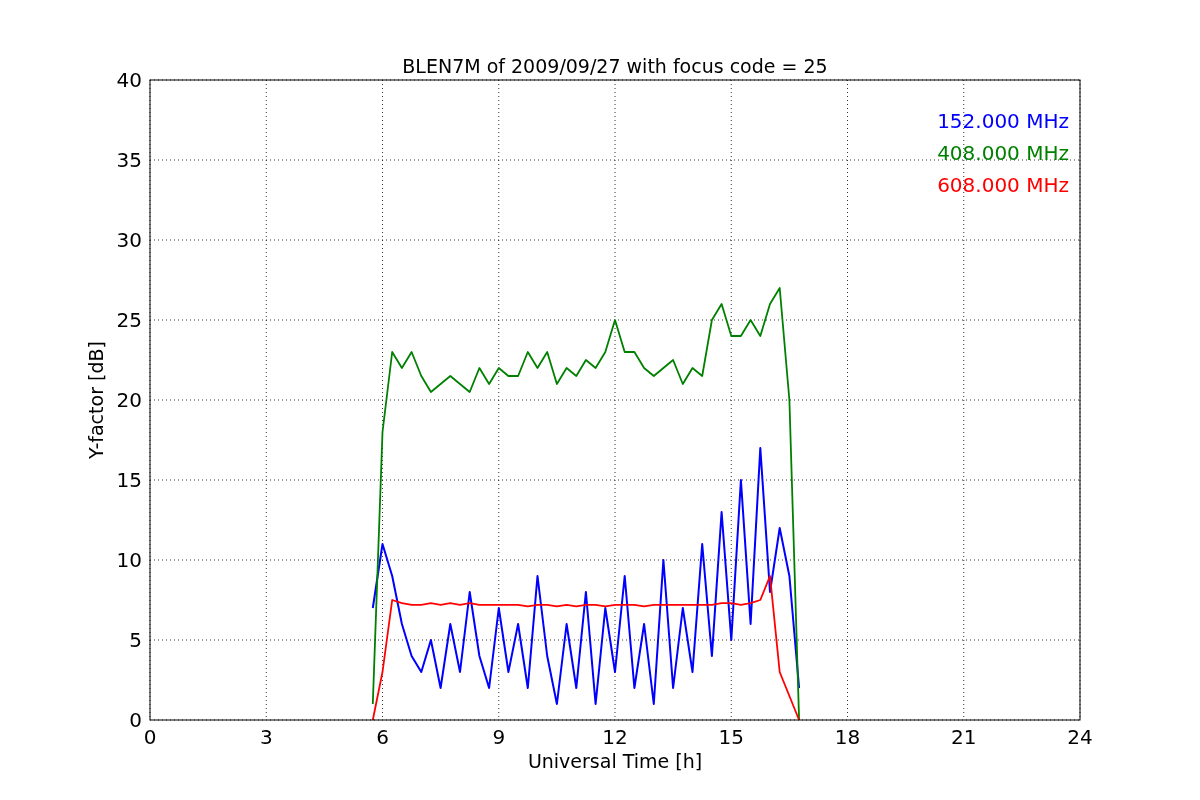 The width and height of the screenshot is (1200, 800). Describe the element at coordinates (615, 737) in the screenshot. I see `tick-label: 12` at that location.